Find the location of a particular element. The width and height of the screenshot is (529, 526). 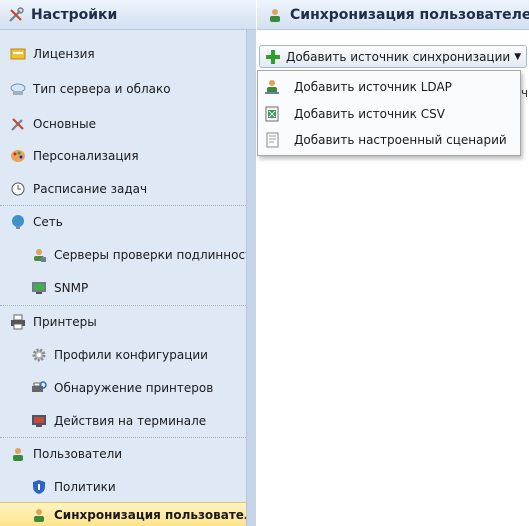

sidebar-item-printers: Принтеры is located at coordinates (123, 321).